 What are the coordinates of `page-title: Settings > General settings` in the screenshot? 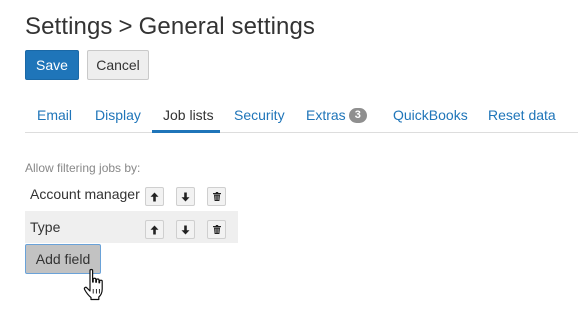 It's located at (170, 27).